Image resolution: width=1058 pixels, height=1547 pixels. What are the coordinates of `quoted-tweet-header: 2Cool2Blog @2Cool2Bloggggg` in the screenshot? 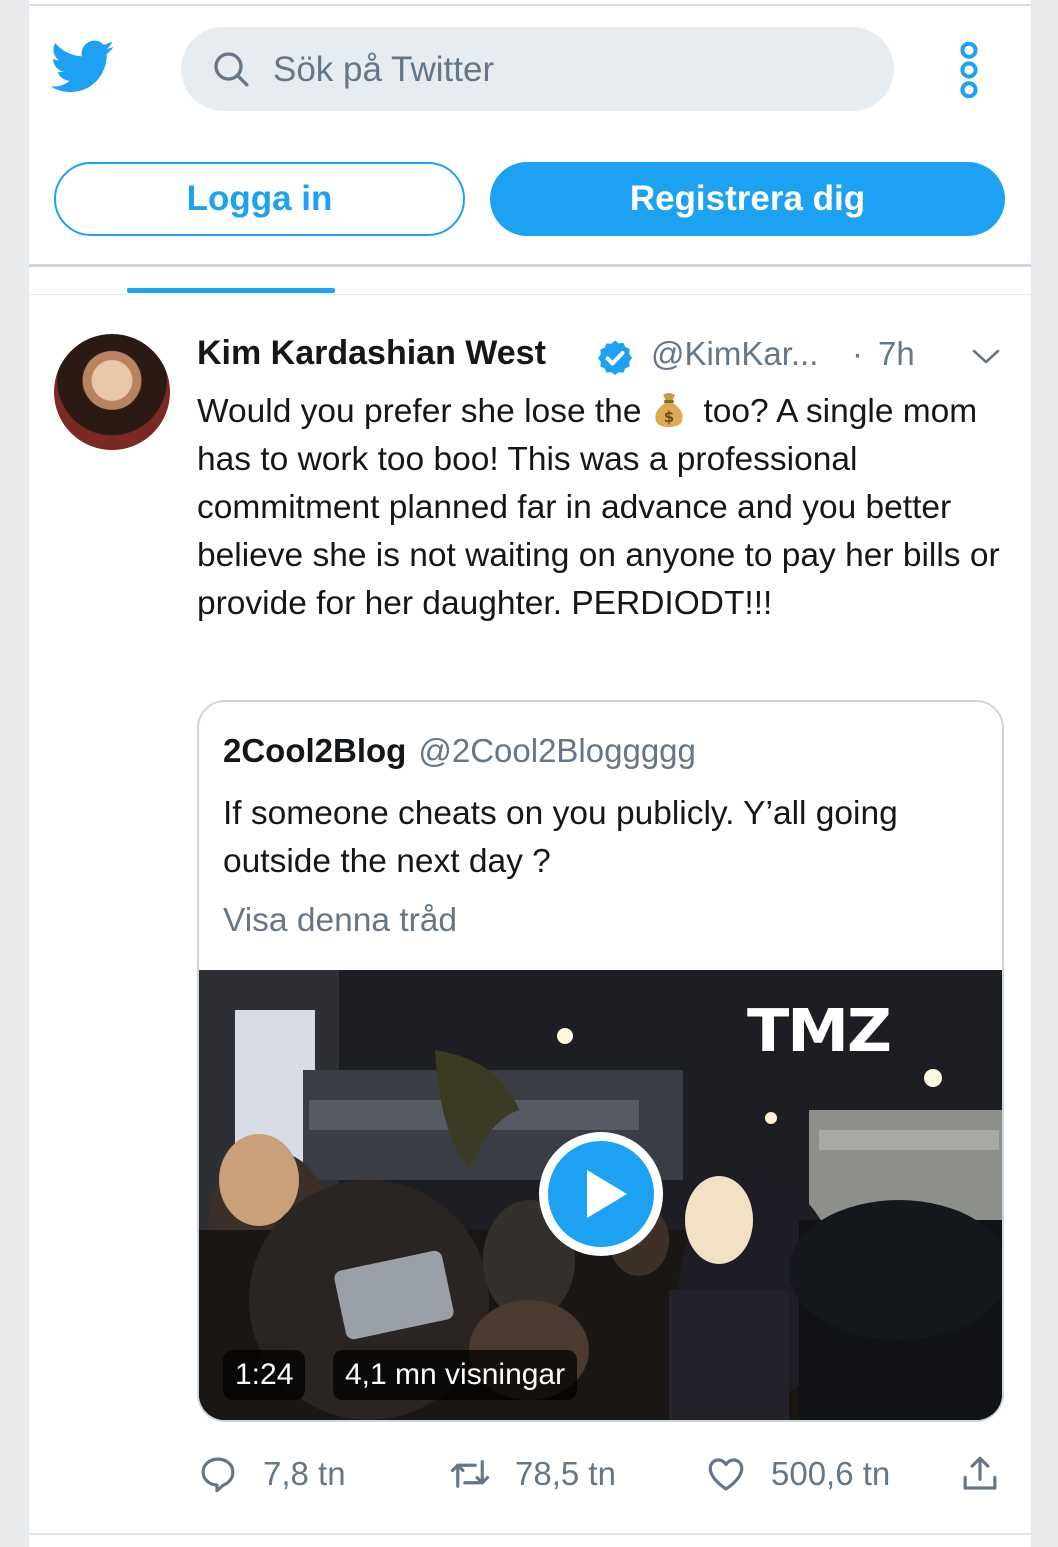 It's located at (459, 751).